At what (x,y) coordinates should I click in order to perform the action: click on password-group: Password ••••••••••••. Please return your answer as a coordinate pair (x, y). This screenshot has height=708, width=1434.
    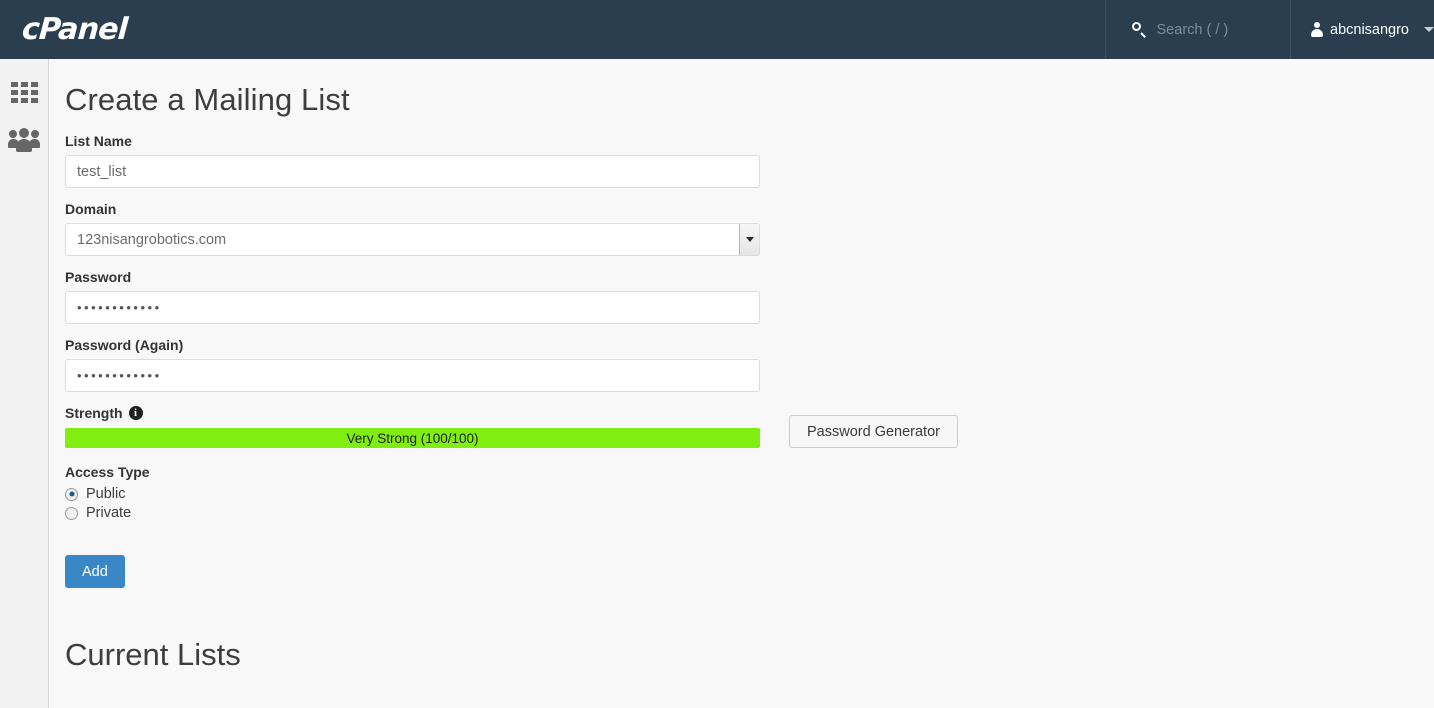
    Looking at the image, I should click on (749, 297).